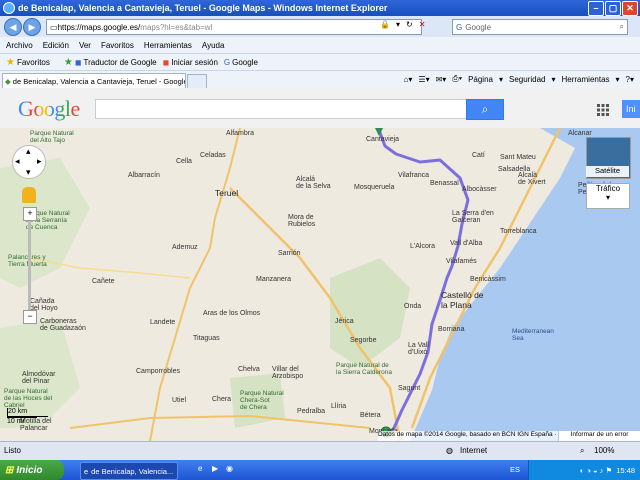 This screenshot has height=480, width=640. I want to click on clock: 15:48, so click(625, 470).